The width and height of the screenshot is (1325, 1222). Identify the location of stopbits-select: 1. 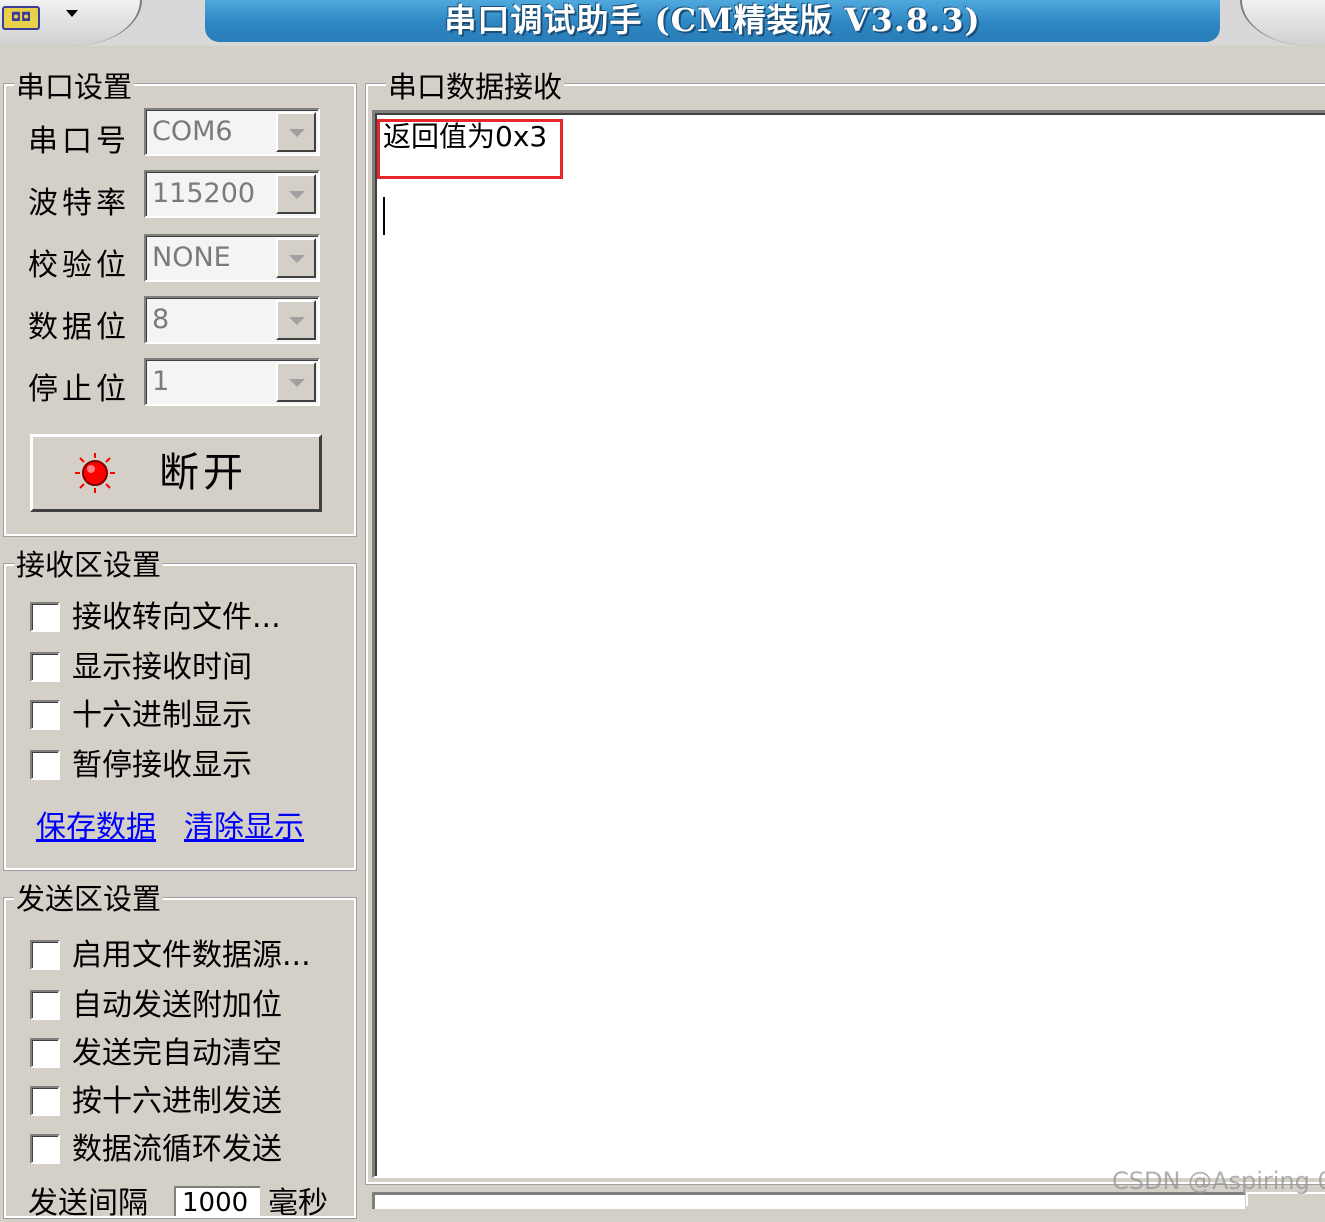
(232, 382).